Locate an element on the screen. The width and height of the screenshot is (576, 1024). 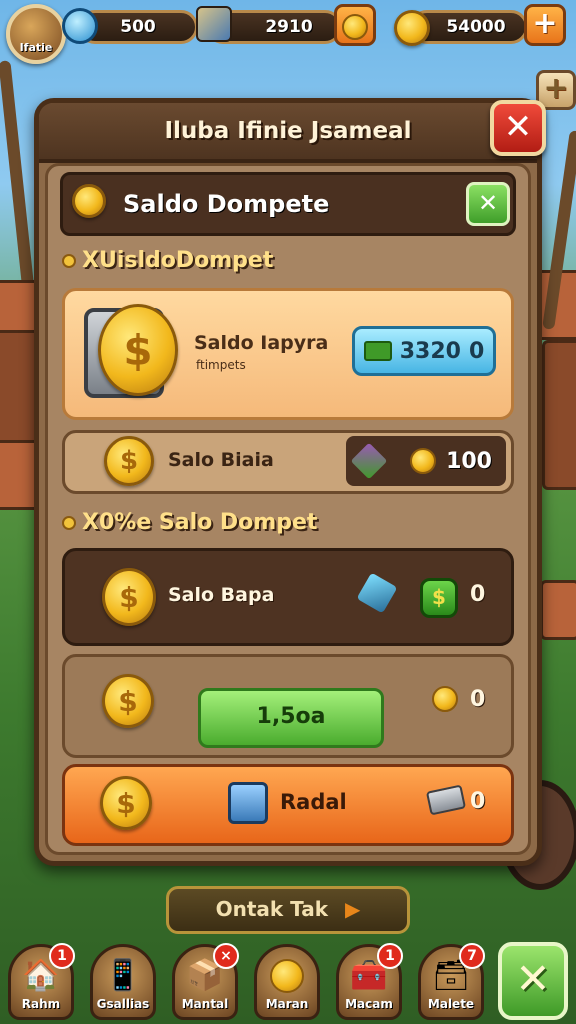
avatar-label: Ifatie is located at coordinates (36, 47).